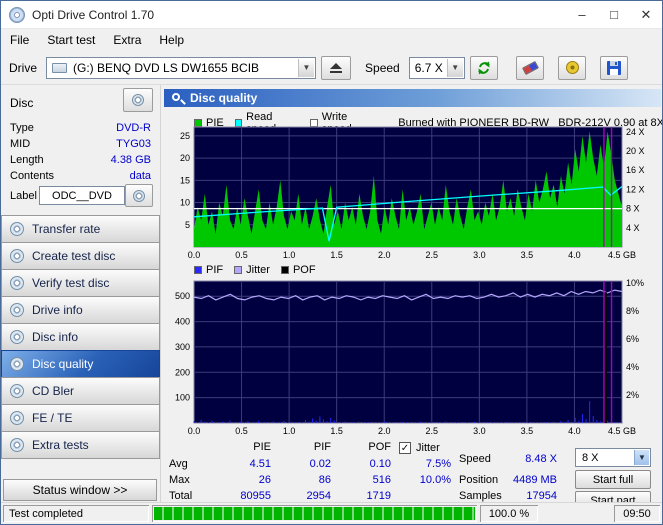  I want to click on sidebar-item-label: CD Bler, so click(53, 391).